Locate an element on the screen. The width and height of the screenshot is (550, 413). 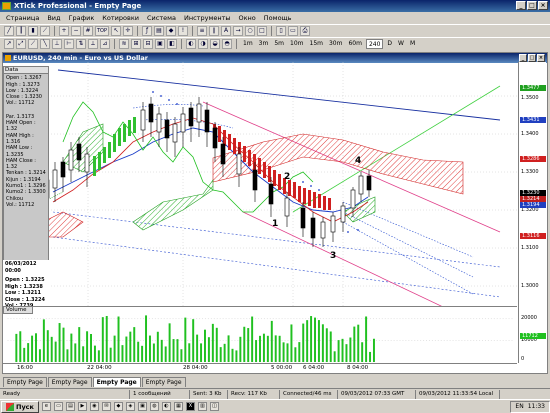
app-a-icon: ◆ is located at coordinates (118, 406).